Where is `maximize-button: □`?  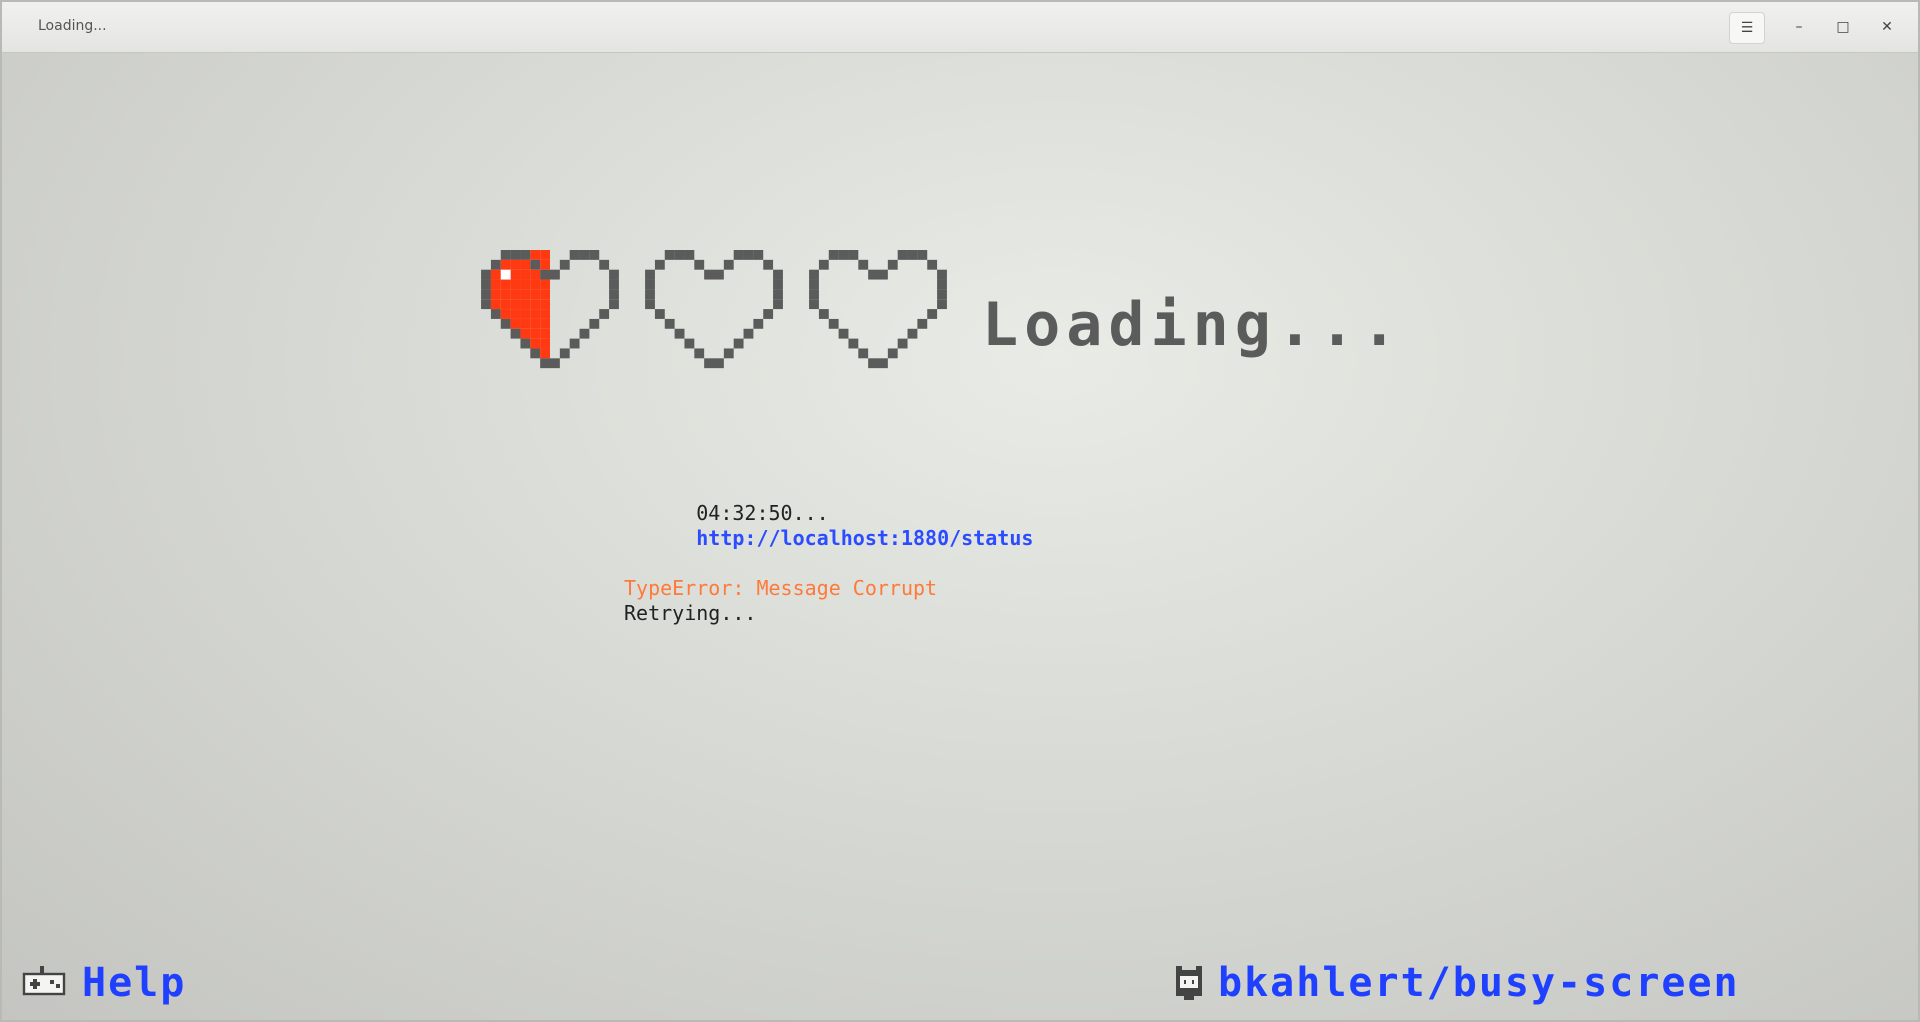 maximize-button: □ is located at coordinates (1843, 27).